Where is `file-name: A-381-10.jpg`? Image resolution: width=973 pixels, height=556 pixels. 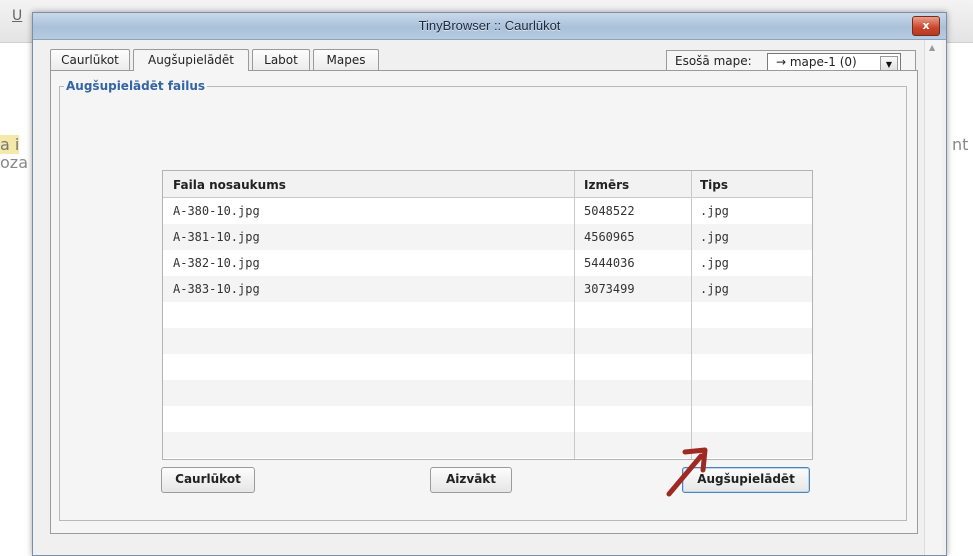 file-name: A-381-10.jpg is located at coordinates (216, 237).